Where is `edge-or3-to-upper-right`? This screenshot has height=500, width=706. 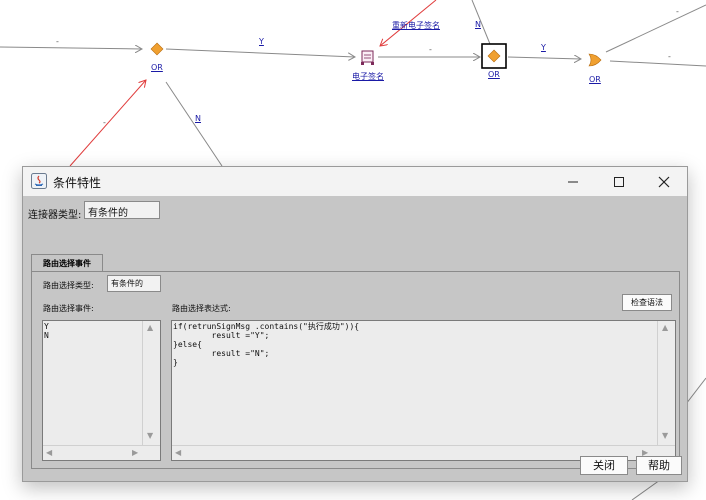 edge-or3-to-upper-right is located at coordinates (655, 28).